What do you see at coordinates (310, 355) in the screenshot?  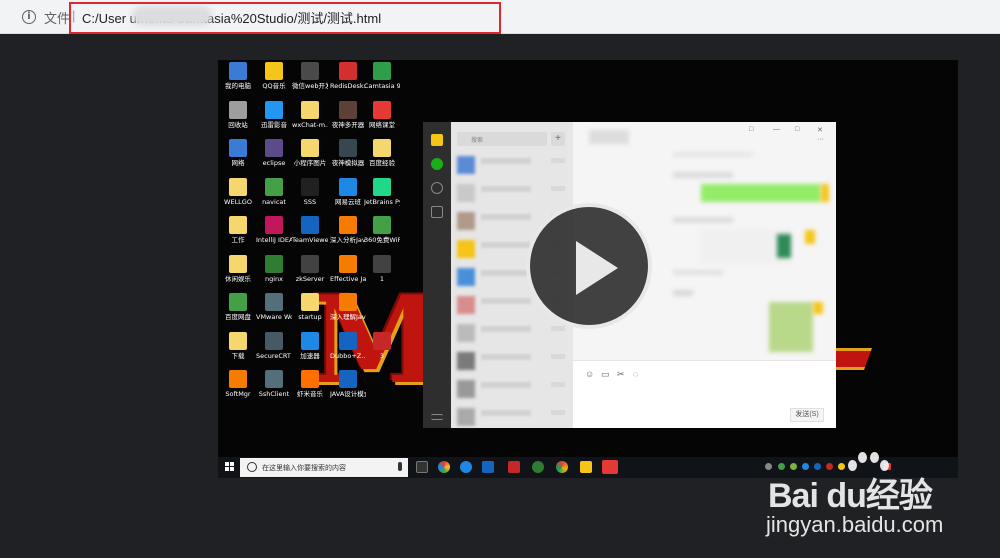 I see `desktop-icon-label: 加速器` at bounding box center [310, 355].